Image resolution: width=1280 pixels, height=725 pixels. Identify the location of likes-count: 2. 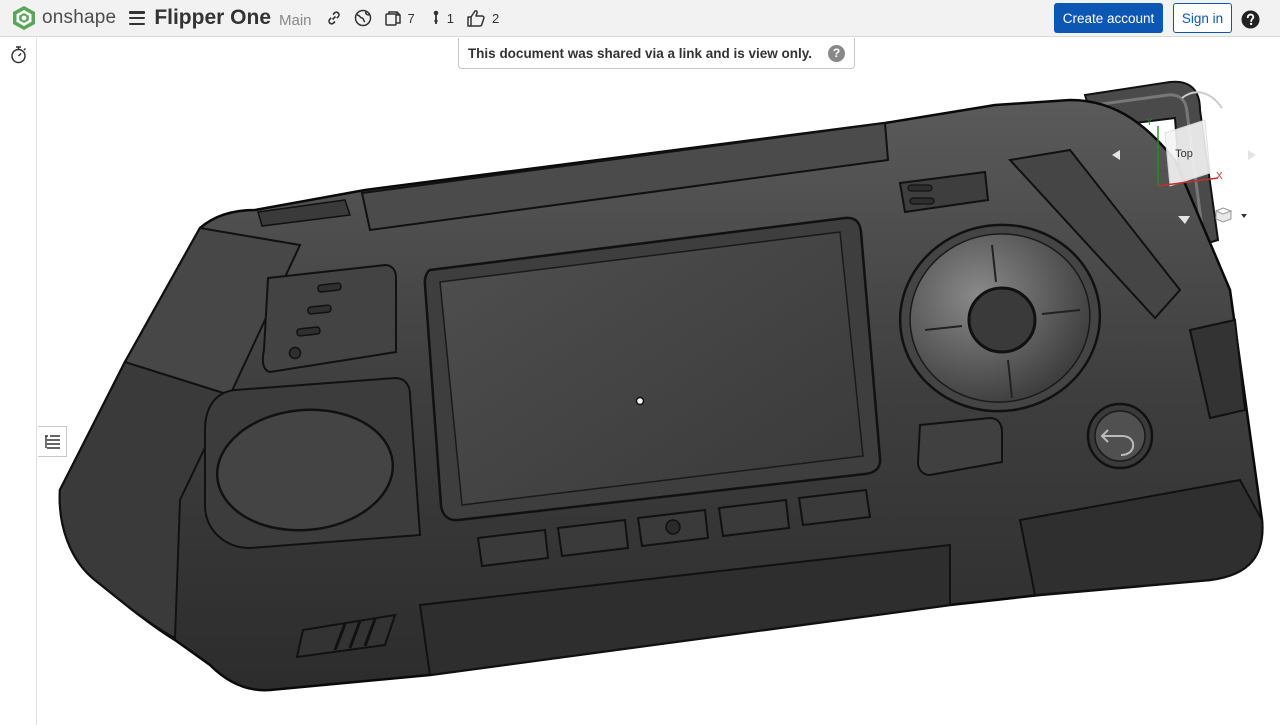
(495, 18).